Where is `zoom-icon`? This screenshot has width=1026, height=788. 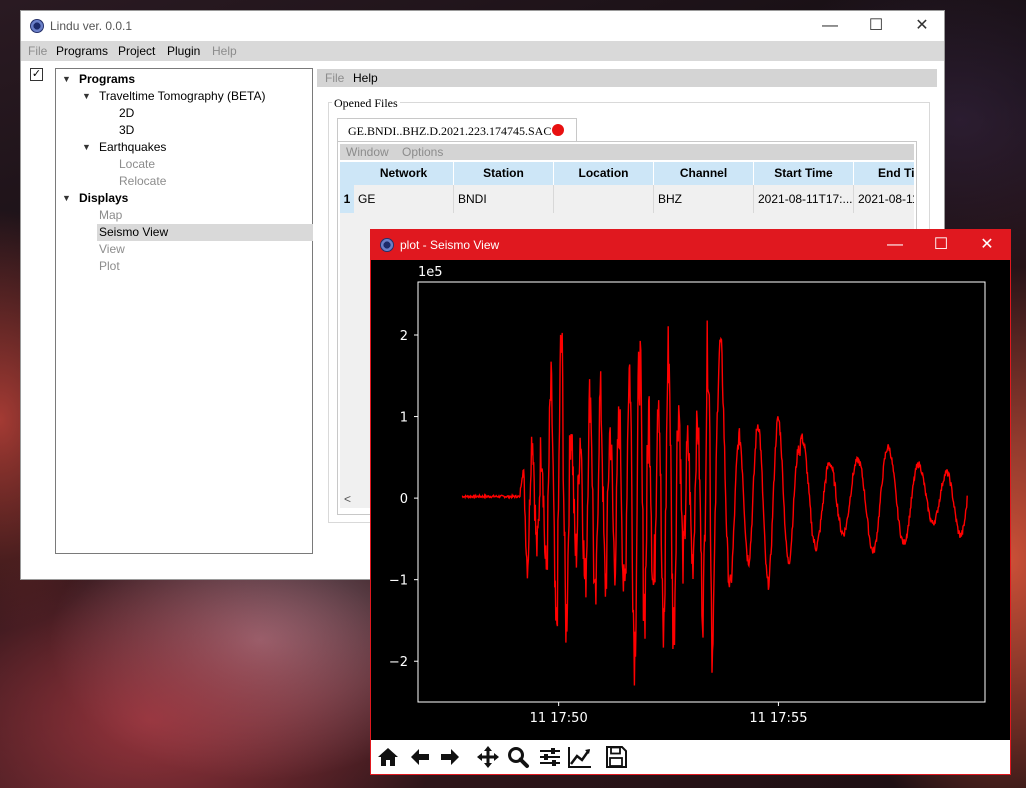
zoom-icon is located at coordinates (518, 757).